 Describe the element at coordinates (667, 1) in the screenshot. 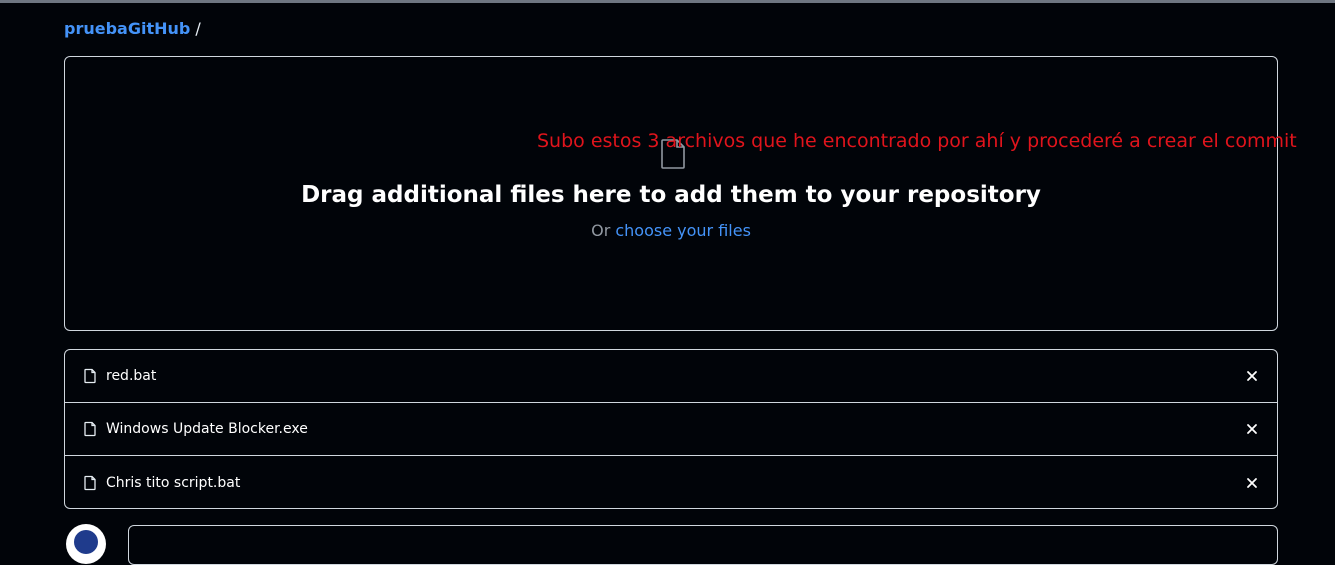

I see `window-top-border` at that location.